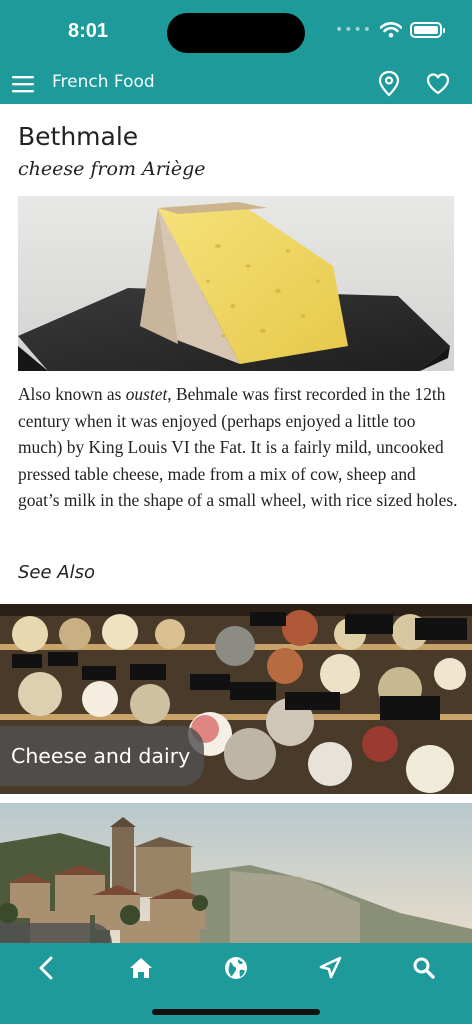 The image size is (472, 1024). I want to click on dynamic-island, so click(236, 33).